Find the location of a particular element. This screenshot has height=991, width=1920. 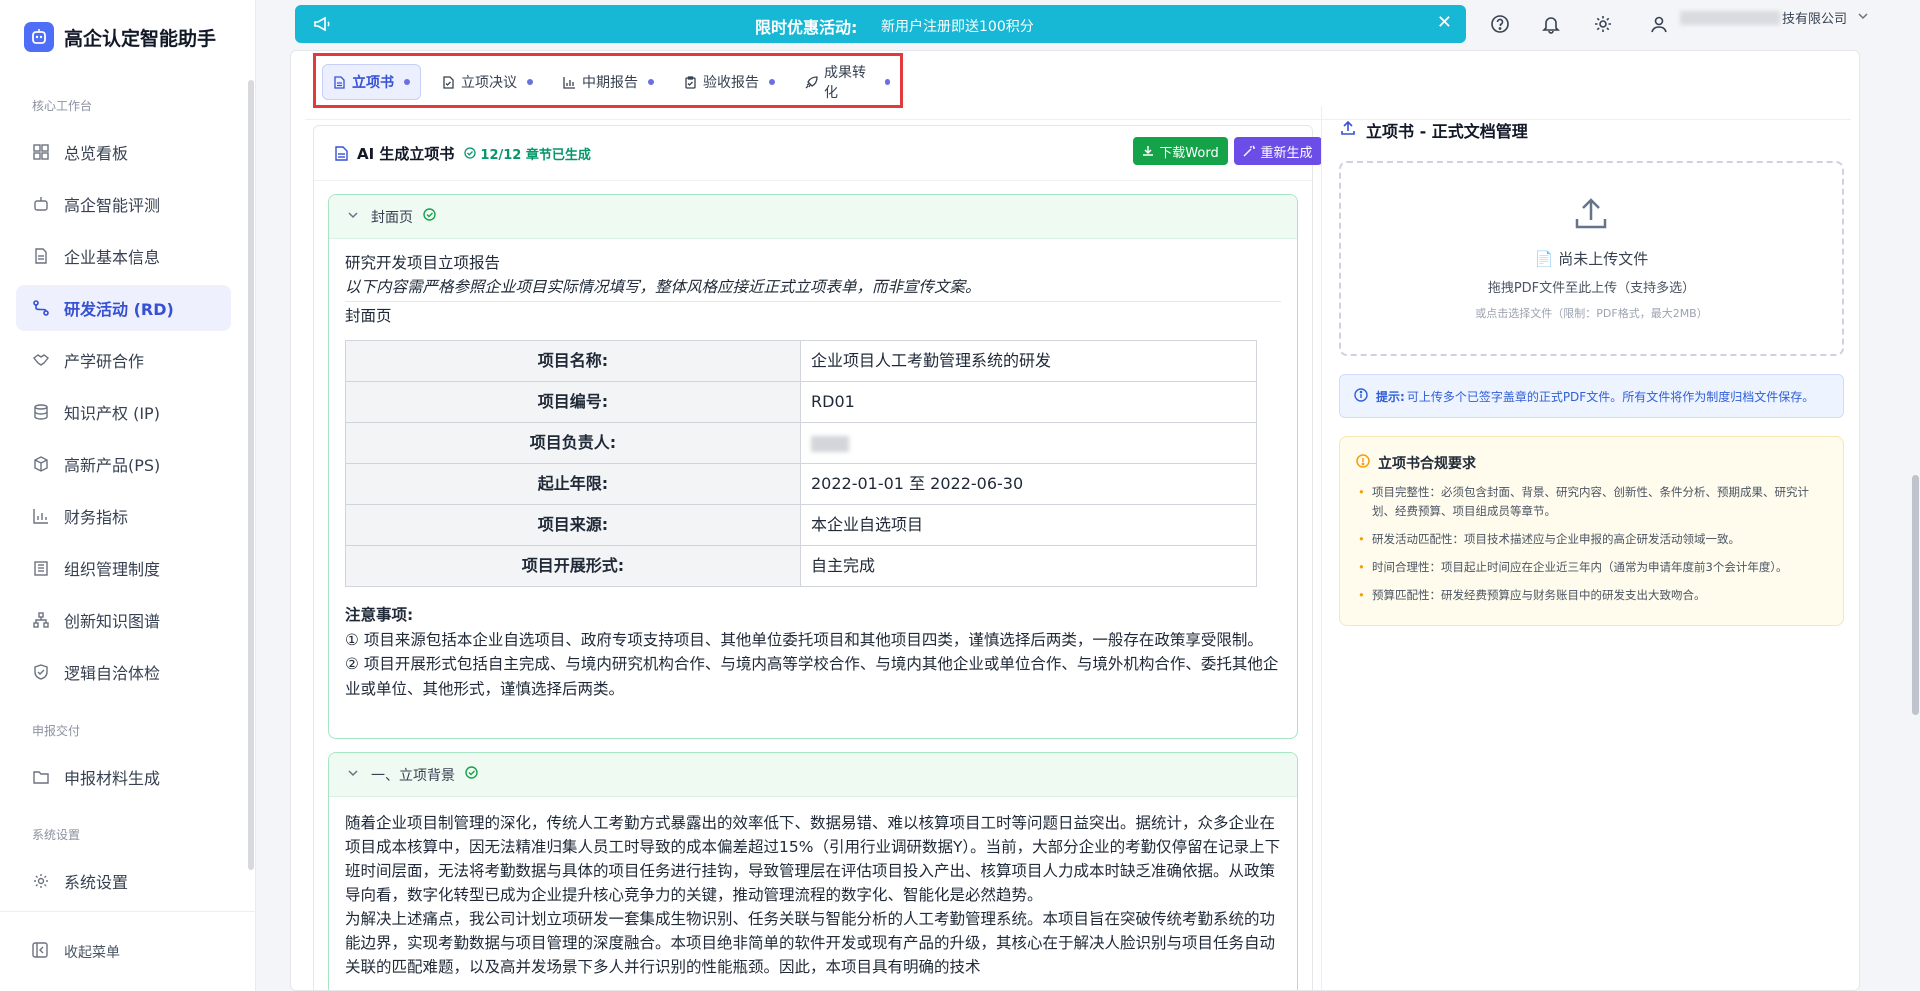

sidebar-item-materials: 申报材料生成 is located at coordinates (123, 777).